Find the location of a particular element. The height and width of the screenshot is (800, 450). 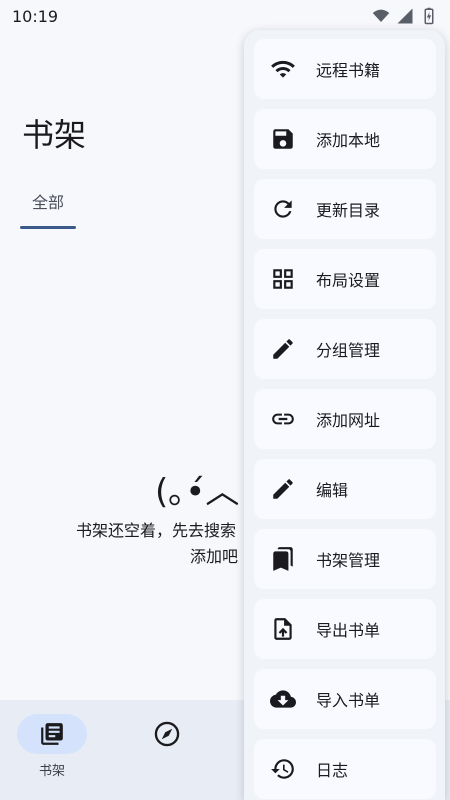

menu-label: 编辑 is located at coordinates (332, 490).